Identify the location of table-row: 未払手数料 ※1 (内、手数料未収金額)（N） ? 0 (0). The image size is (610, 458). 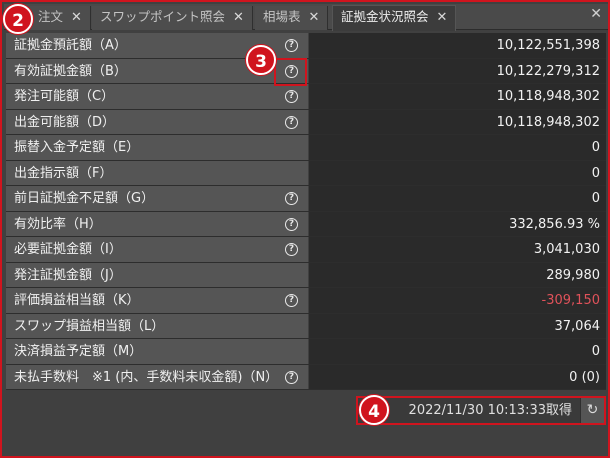
(306, 377).